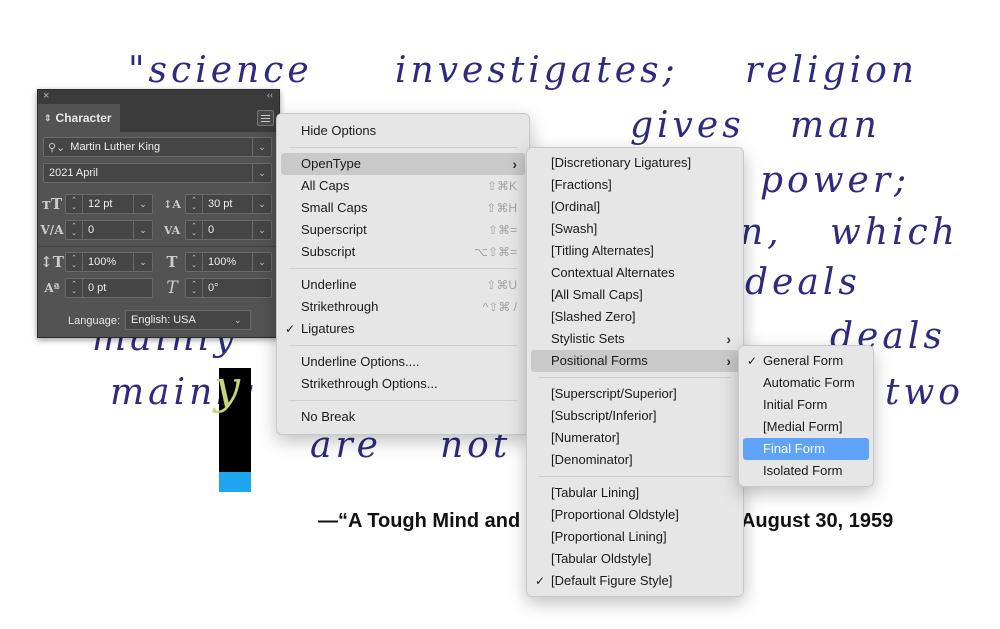  Describe the element at coordinates (806, 383) in the screenshot. I see `menu-item-automatic-form: Automatic Form` at that location.